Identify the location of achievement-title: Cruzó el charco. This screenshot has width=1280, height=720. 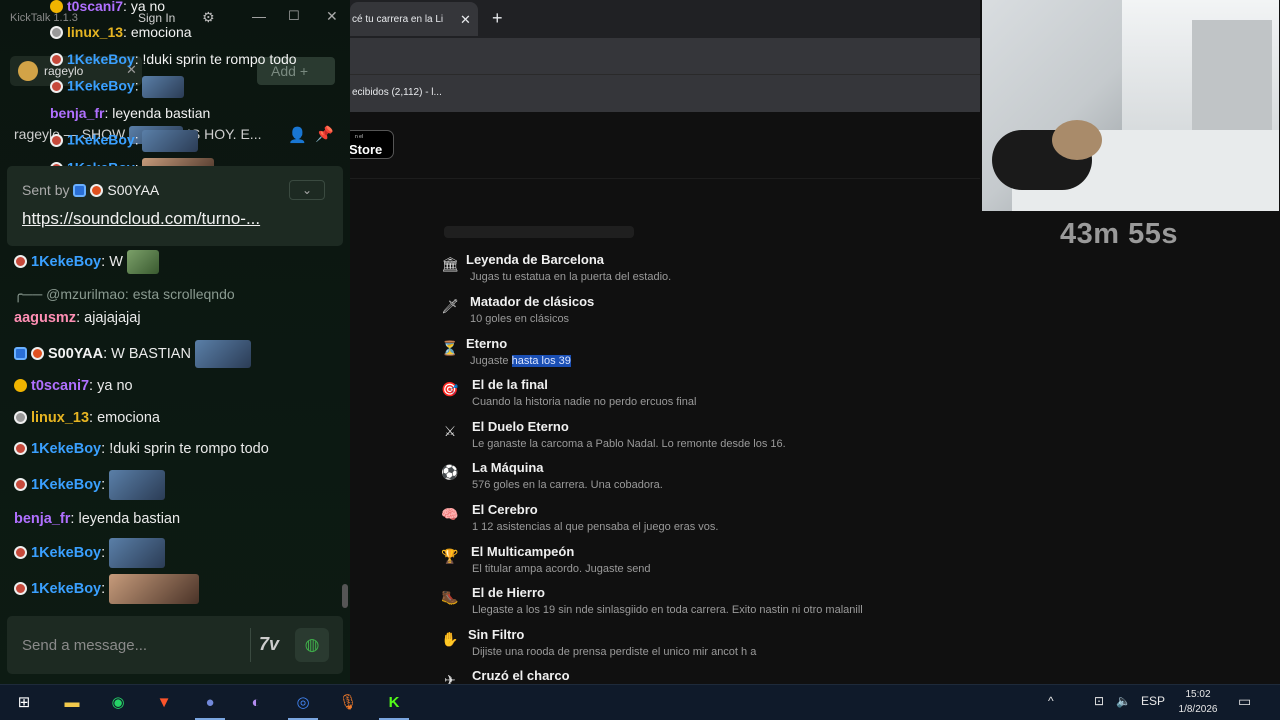
(521, 675).